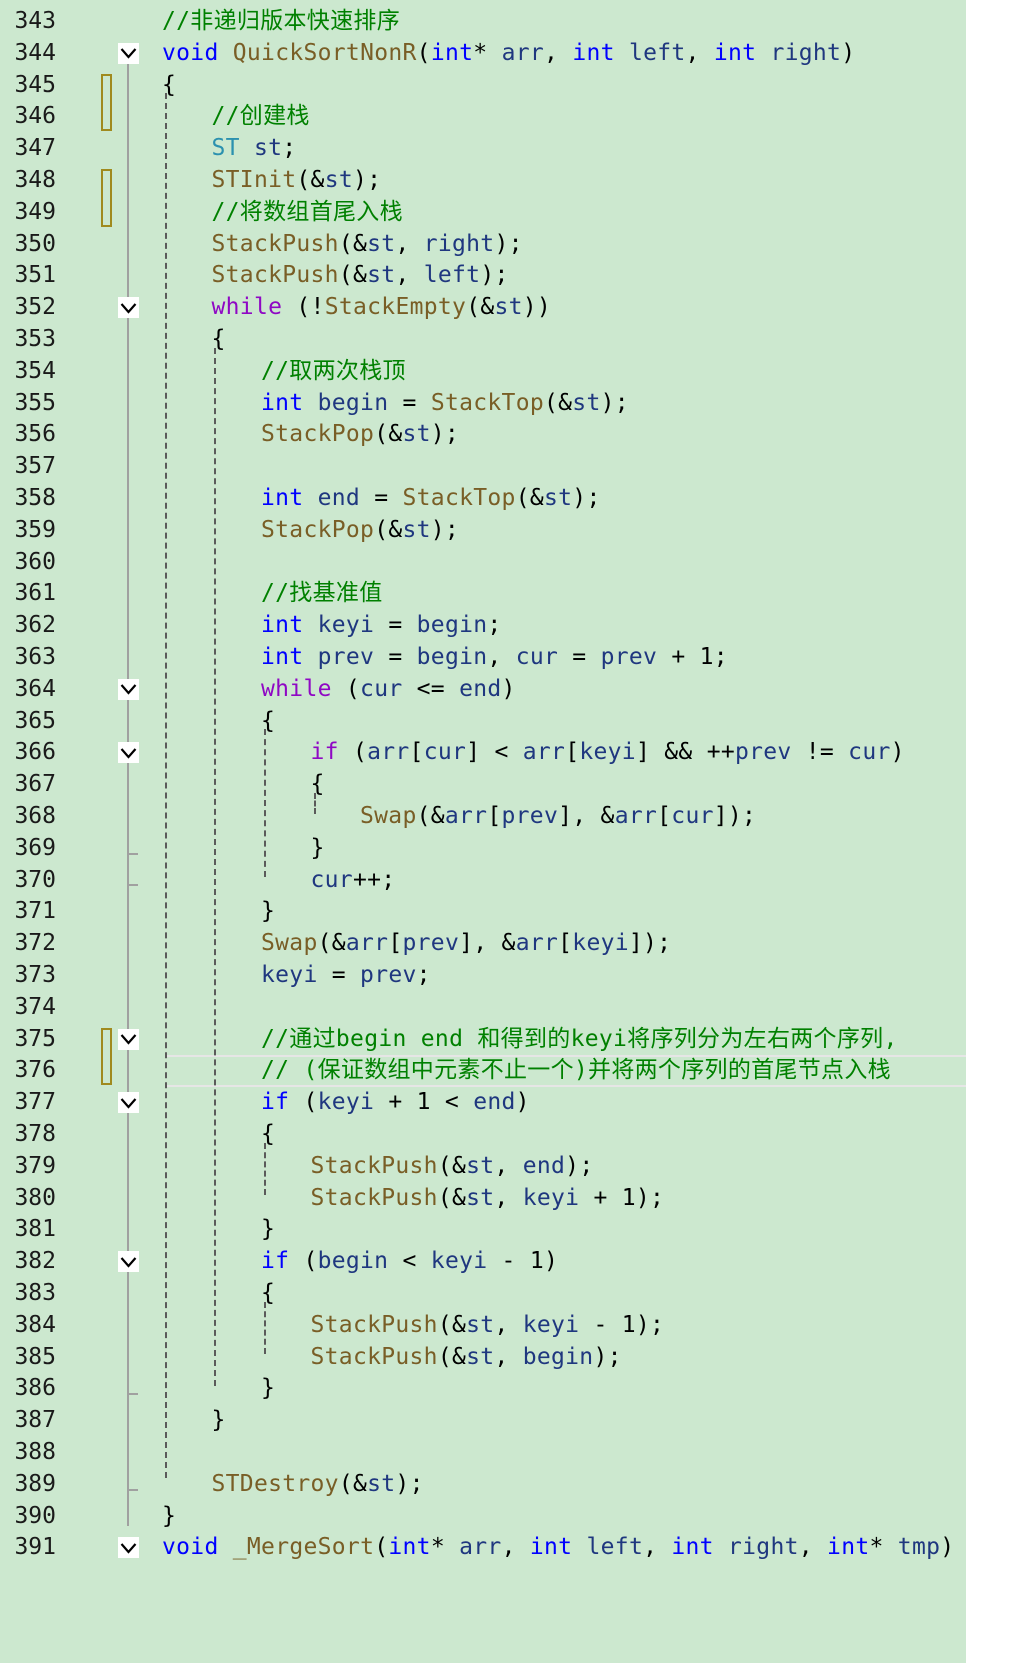 This screenshot has height=1663, width=1024. Describe the element at coordinates (551, 1324) in the screenshot. I see `token-var: keyi` at that location.